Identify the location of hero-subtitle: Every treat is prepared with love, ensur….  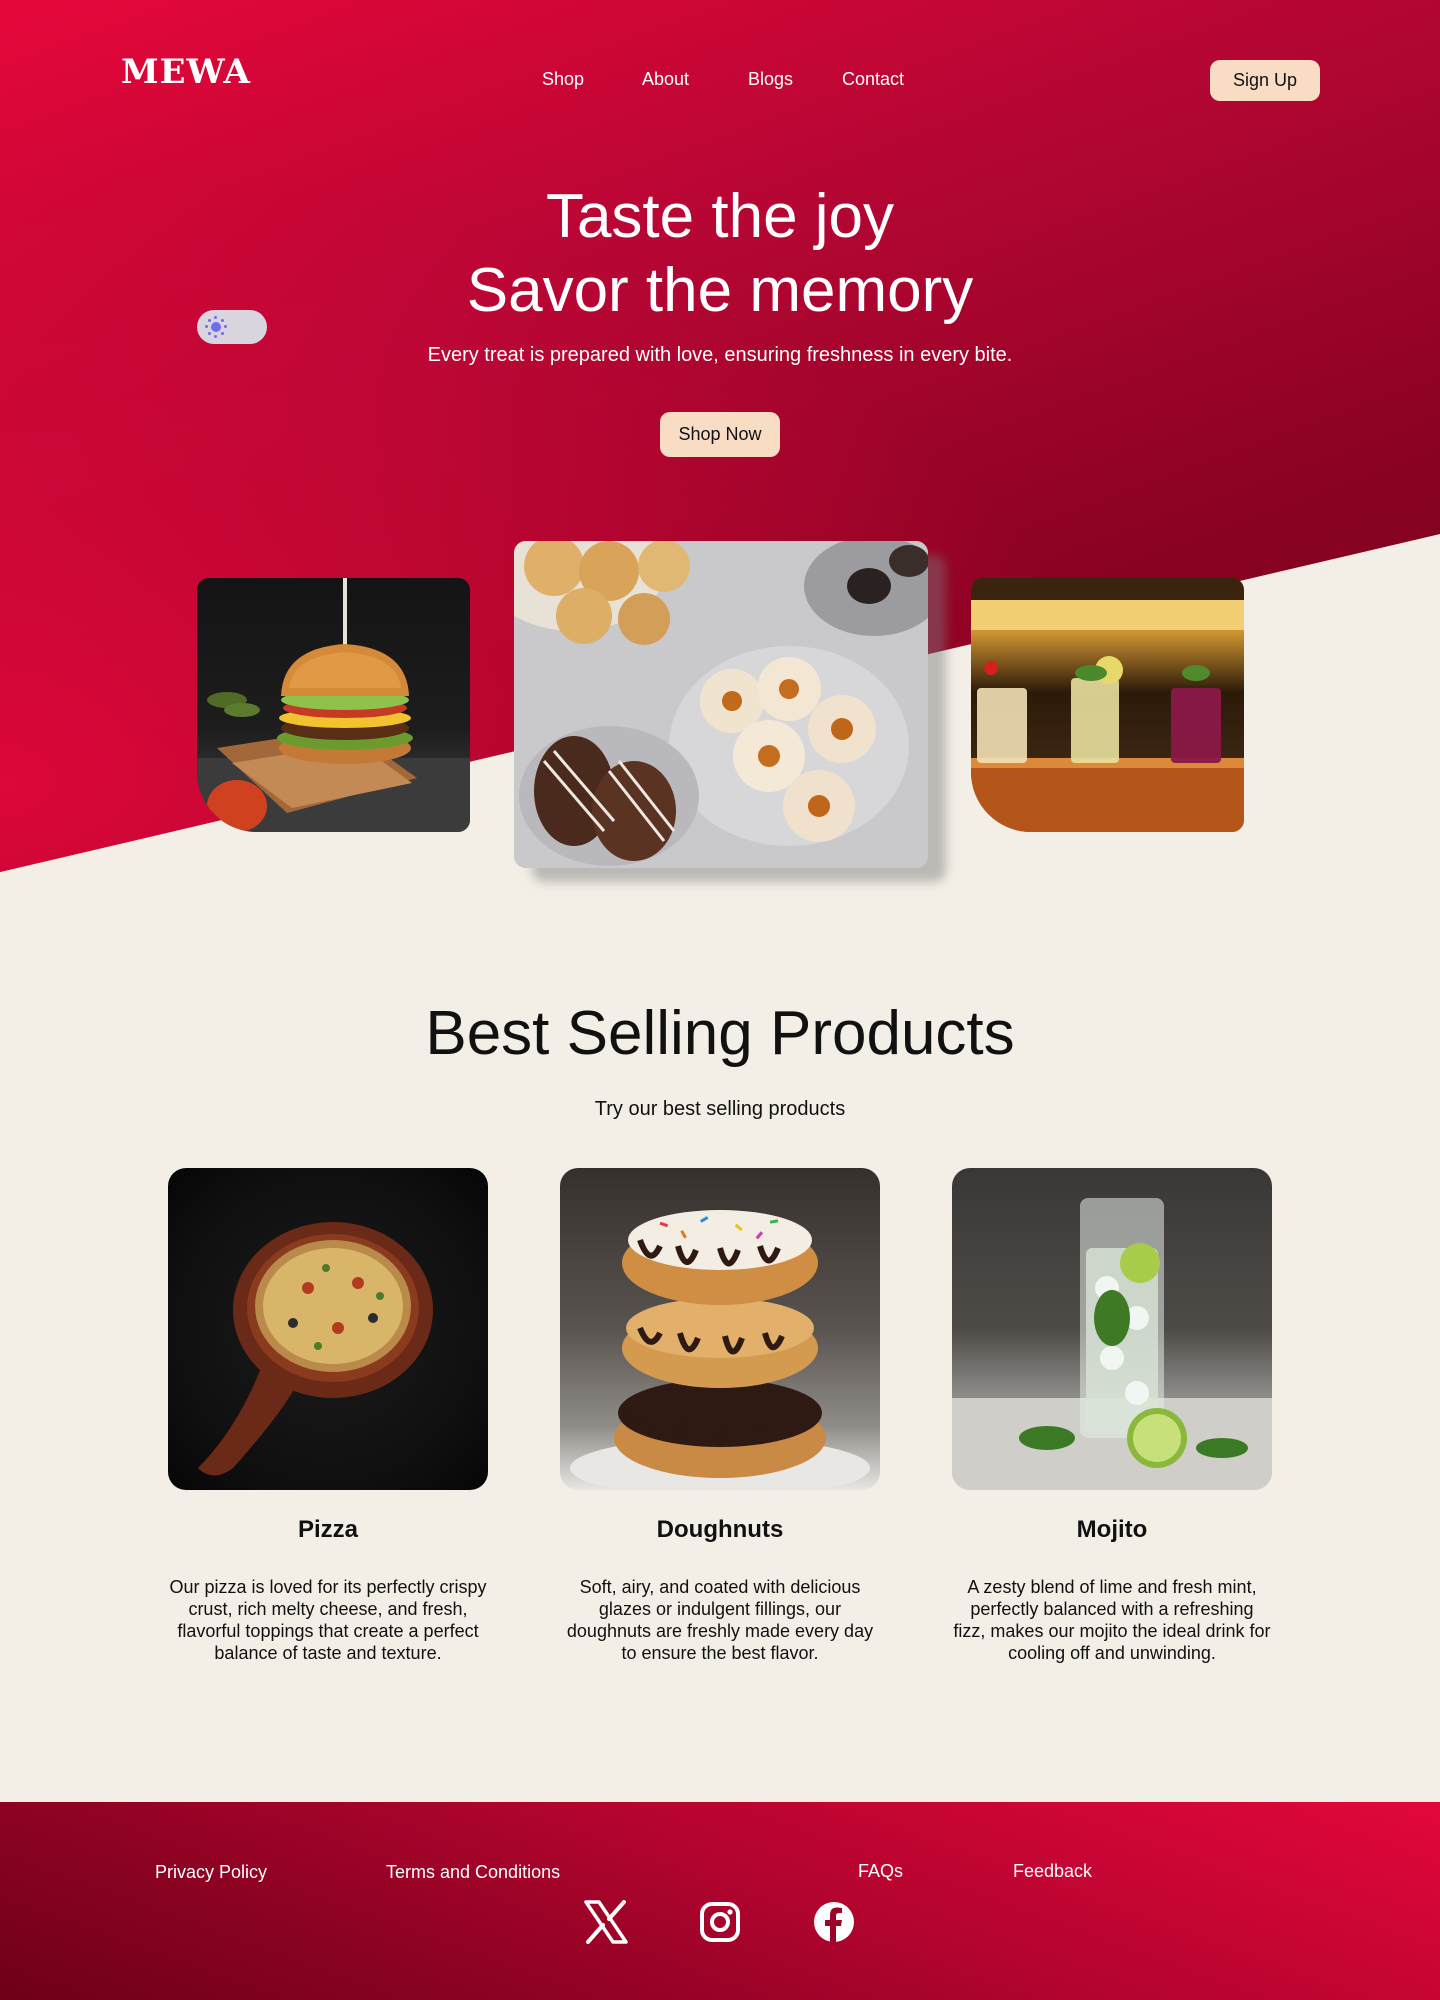
(720, 355).